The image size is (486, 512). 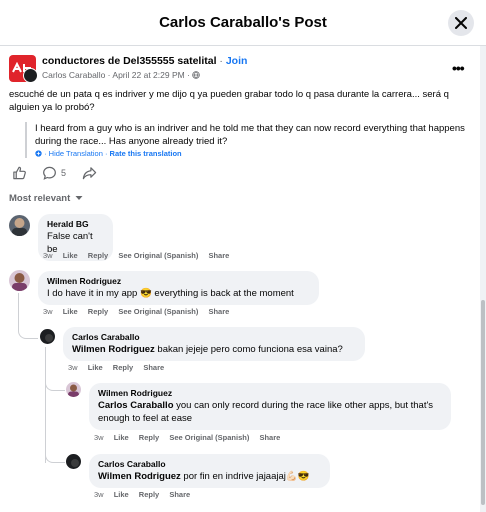 I want to click on post-author-link: Carlos Caraballo, so click(x=73, y=75).